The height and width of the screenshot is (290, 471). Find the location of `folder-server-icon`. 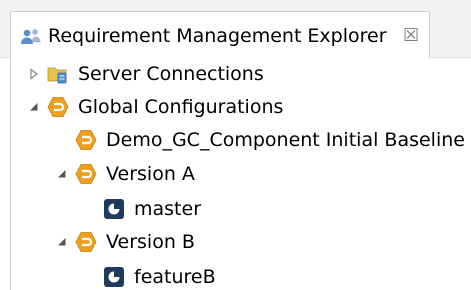

folder-server-icon is located at coordinates (57, 75).